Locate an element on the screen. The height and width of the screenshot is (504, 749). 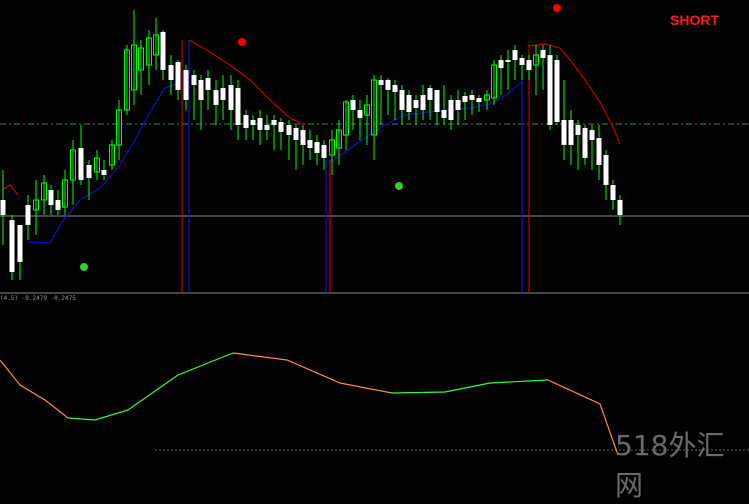
trail-upper-line is located at coordinates (10, 190).